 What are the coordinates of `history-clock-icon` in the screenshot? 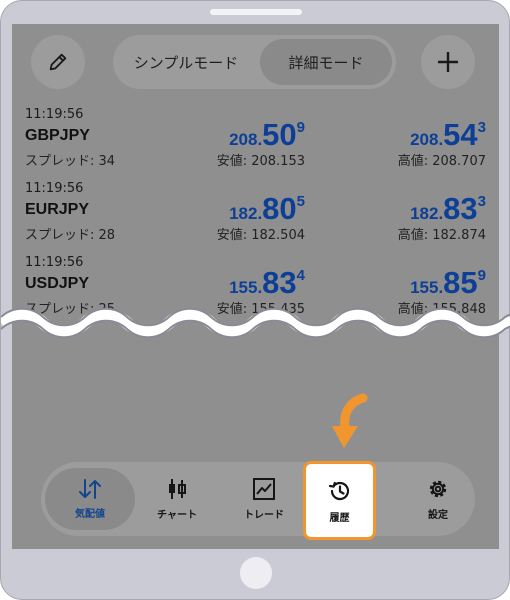 It's located at (338, 490).